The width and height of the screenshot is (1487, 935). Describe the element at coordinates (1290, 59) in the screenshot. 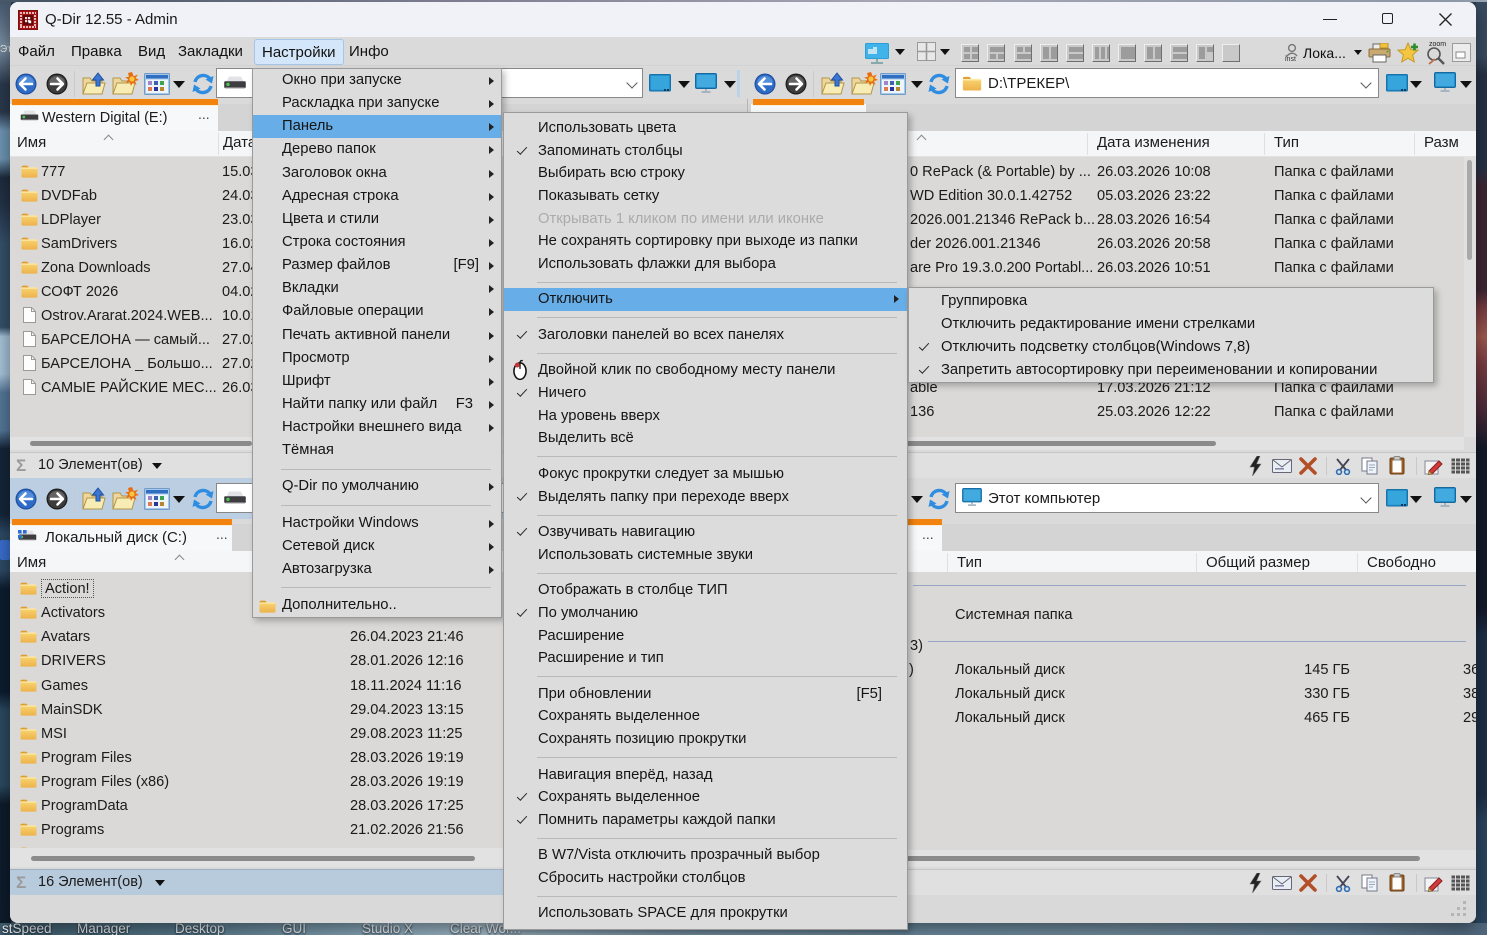

I see `svg-text: inst` at that location.